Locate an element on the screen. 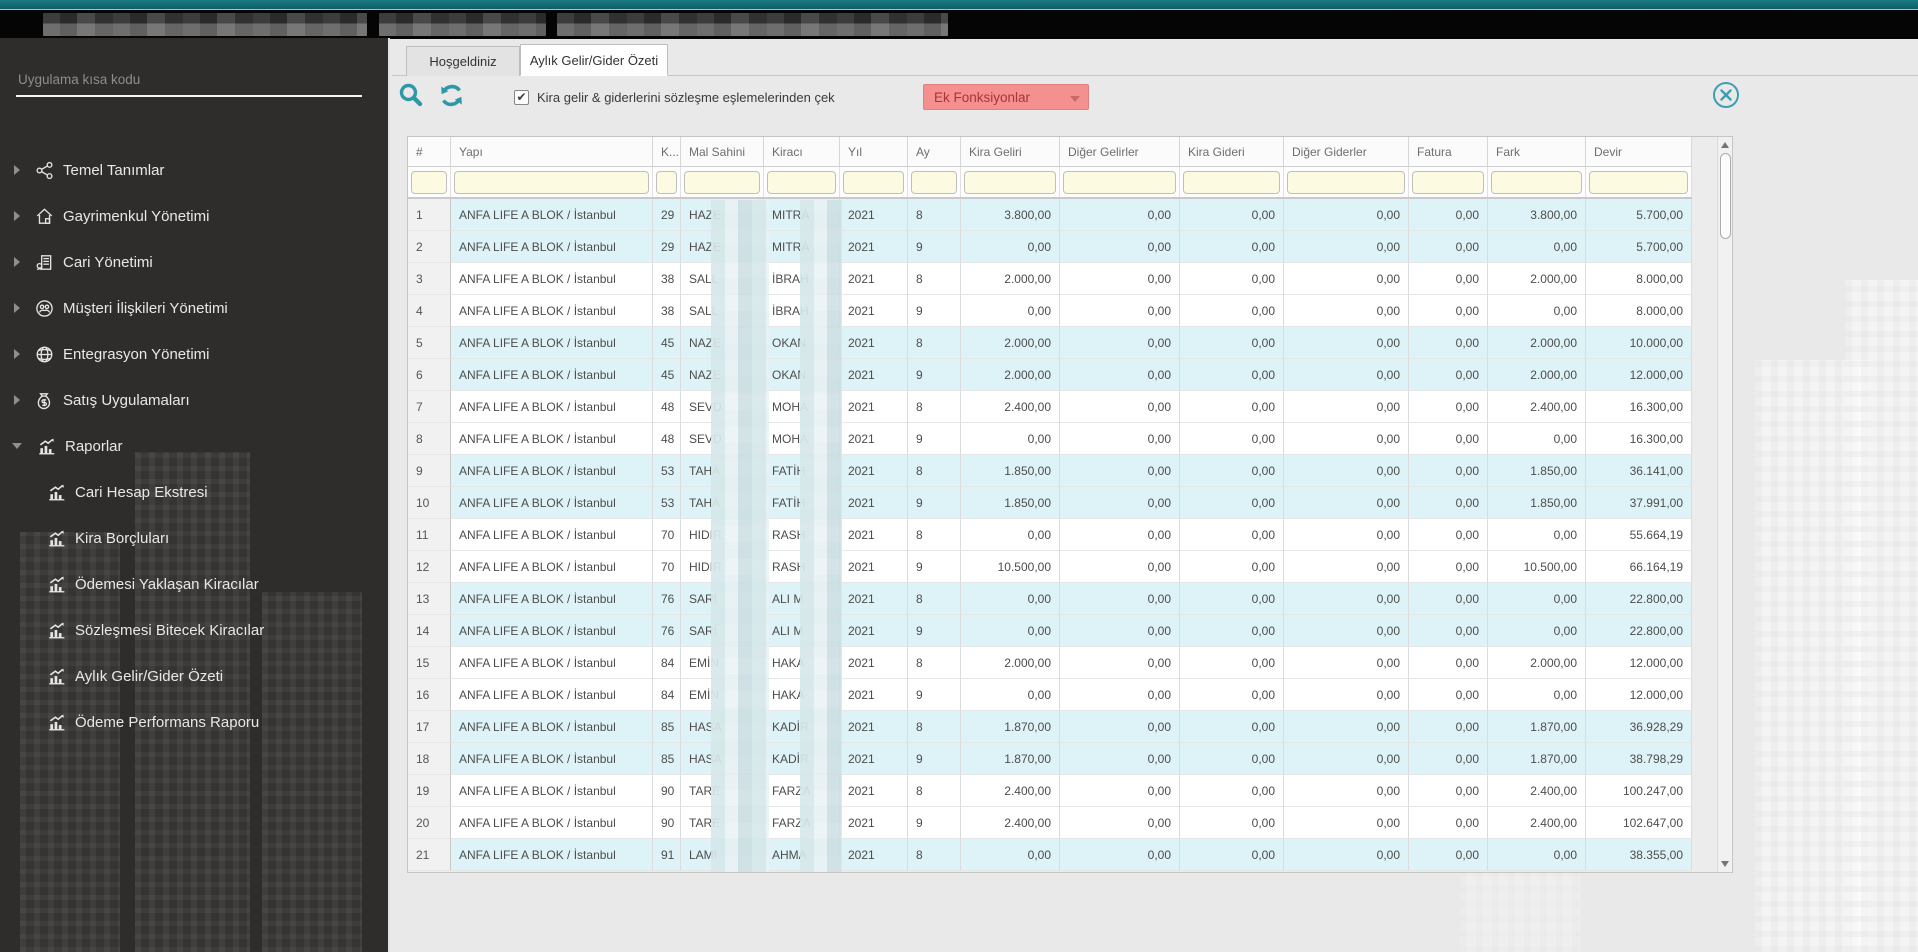 This screenshot has width=1918, height=952. close-tab-button is located at coordinates (1726, 95).